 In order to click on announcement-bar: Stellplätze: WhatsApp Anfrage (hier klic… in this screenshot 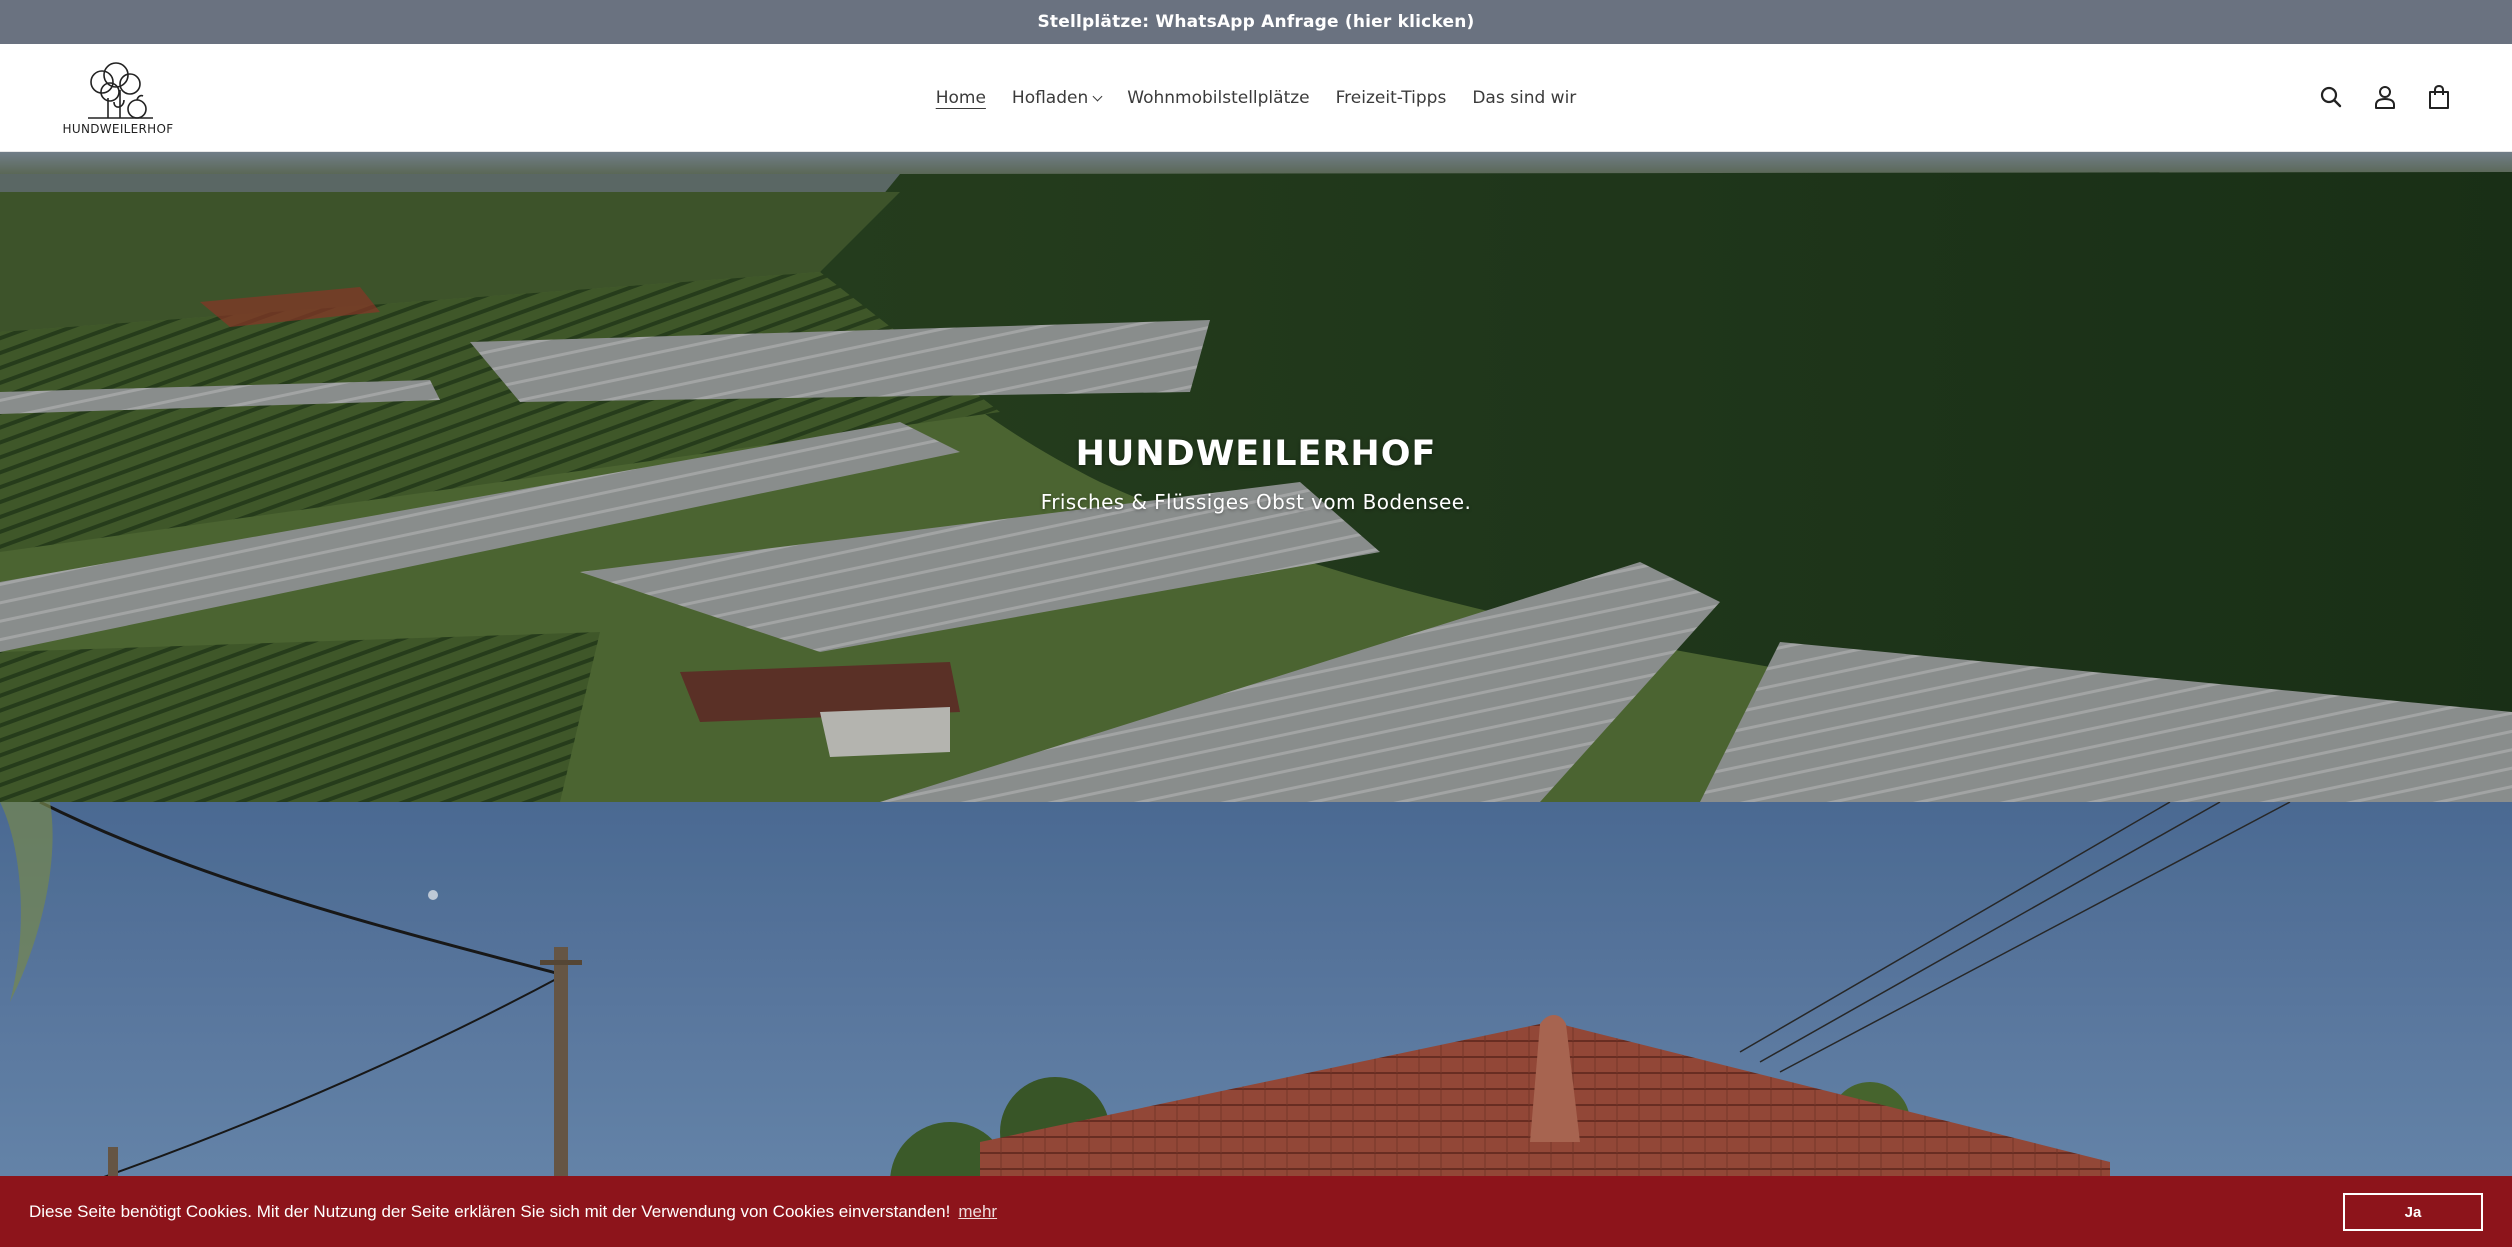, I will do `click(1256, 22)`.